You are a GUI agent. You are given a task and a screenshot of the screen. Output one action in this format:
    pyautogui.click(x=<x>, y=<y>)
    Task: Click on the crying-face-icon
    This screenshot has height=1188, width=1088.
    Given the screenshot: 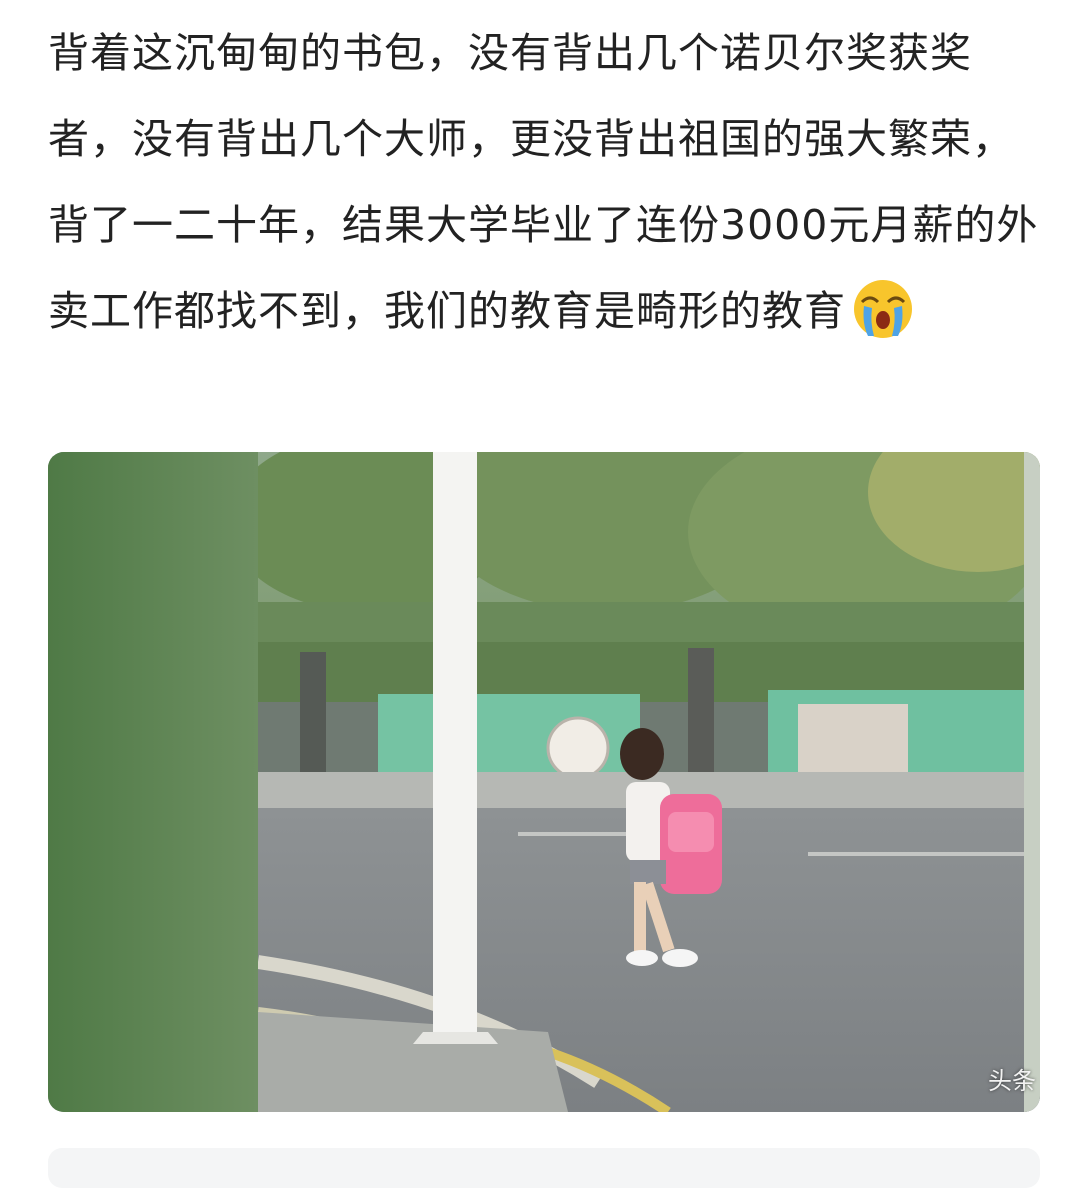 What is the action you would take?
    pyautogui.click(x=883, y=309)
    